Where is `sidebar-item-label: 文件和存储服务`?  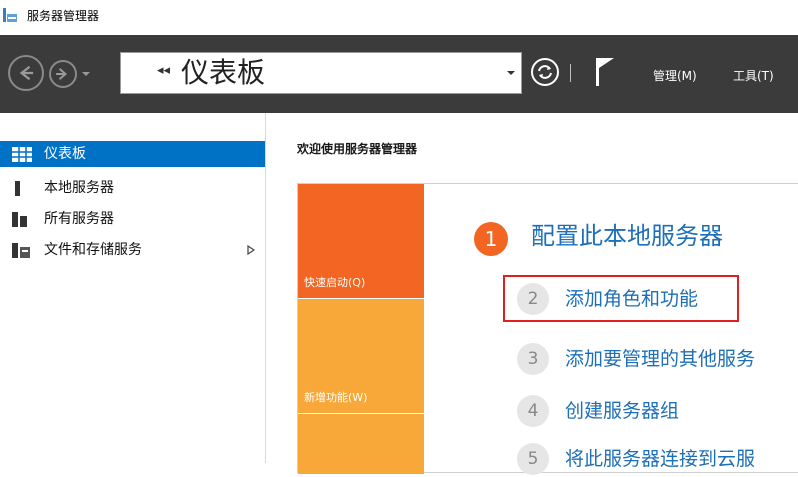 sidebar-item-label: 文件和存储服务 is located at coordinates (93, 250).